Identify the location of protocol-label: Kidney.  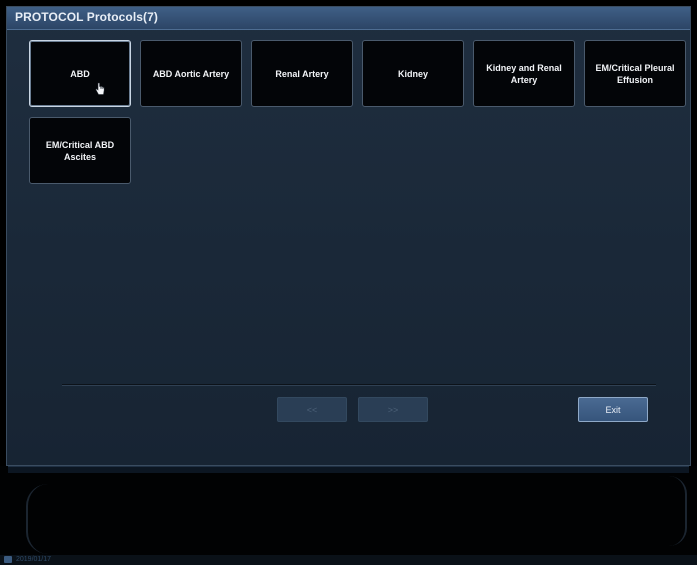
(412, 73).